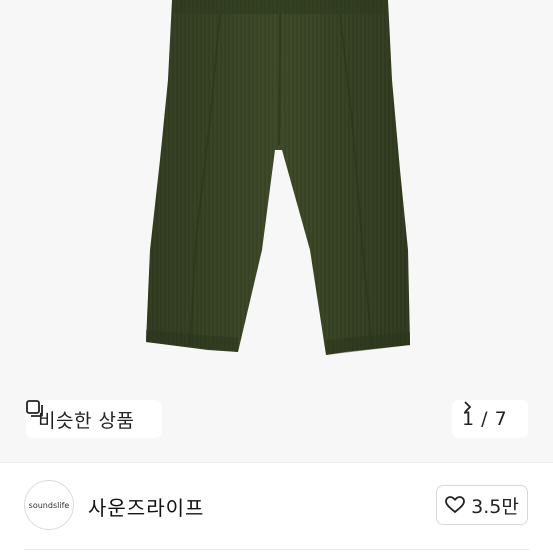 This screenshot has width=553, height=553. What do you see at coordinates (490, 419) in the screenshot?
I see `image-counter-button: 1 / 7` at bounding box center [490, 419].